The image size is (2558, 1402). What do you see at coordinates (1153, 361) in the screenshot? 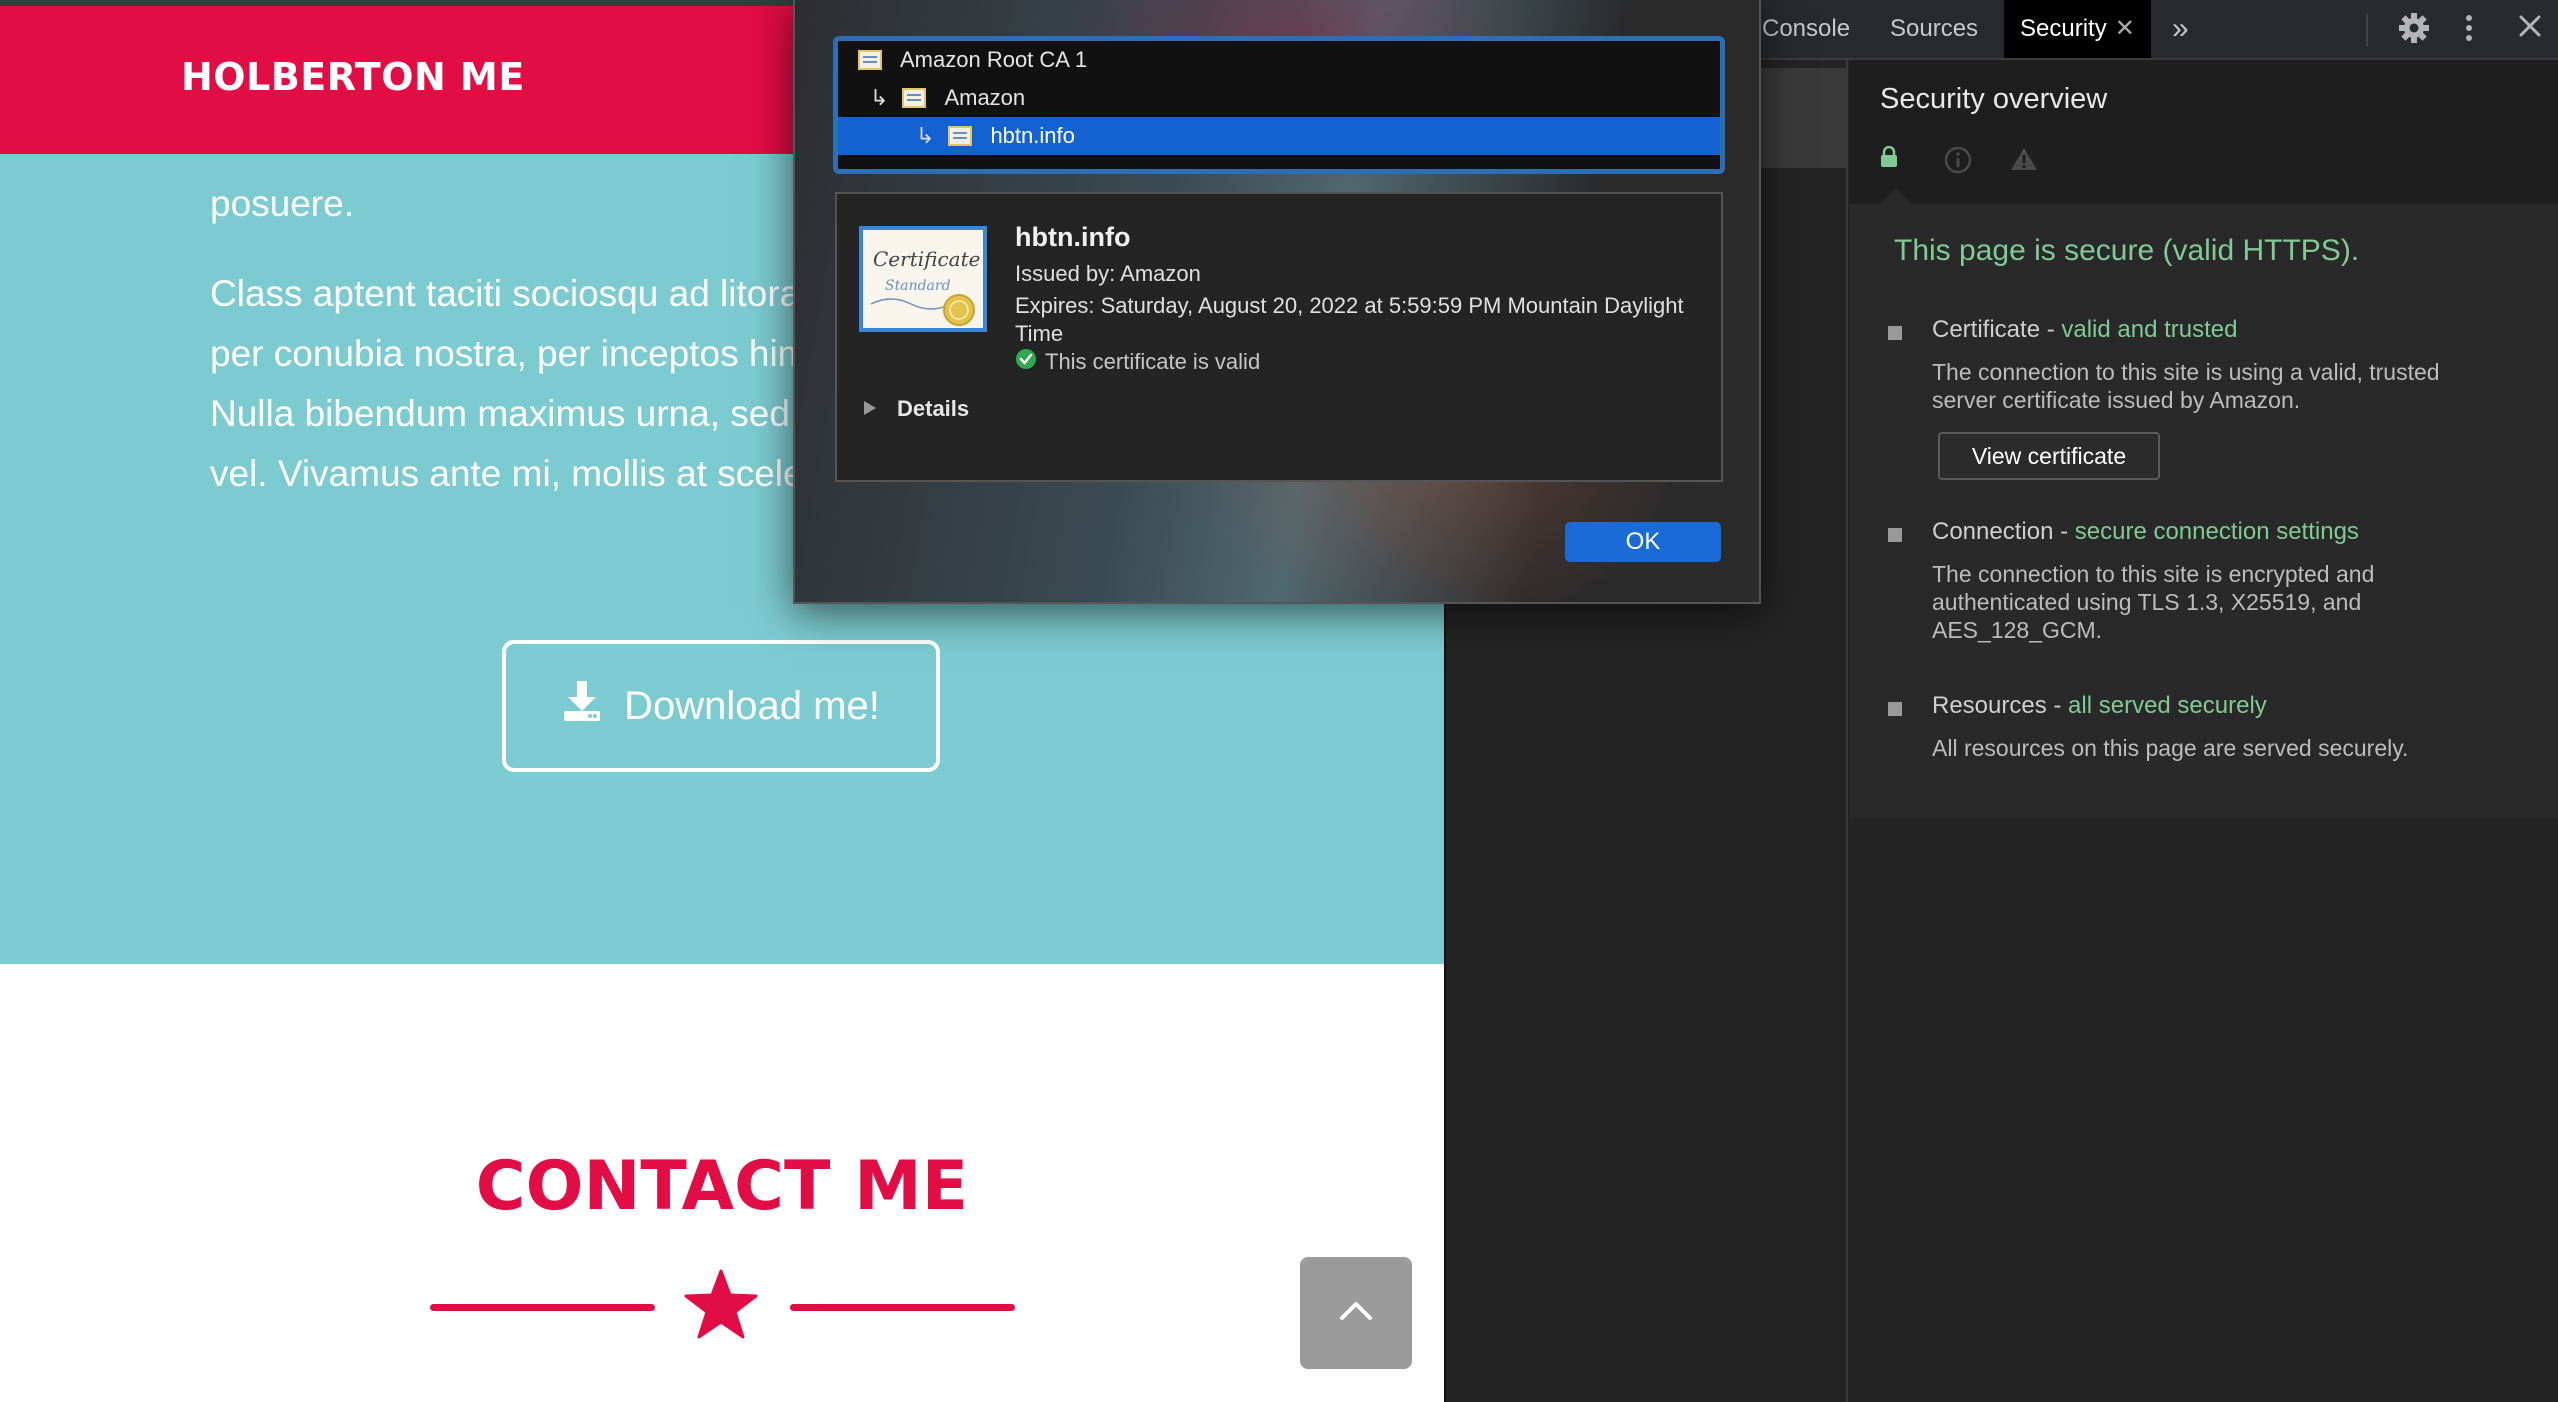
I see `validity-text: This certificate is valid` at bounding box center [1153, 361].